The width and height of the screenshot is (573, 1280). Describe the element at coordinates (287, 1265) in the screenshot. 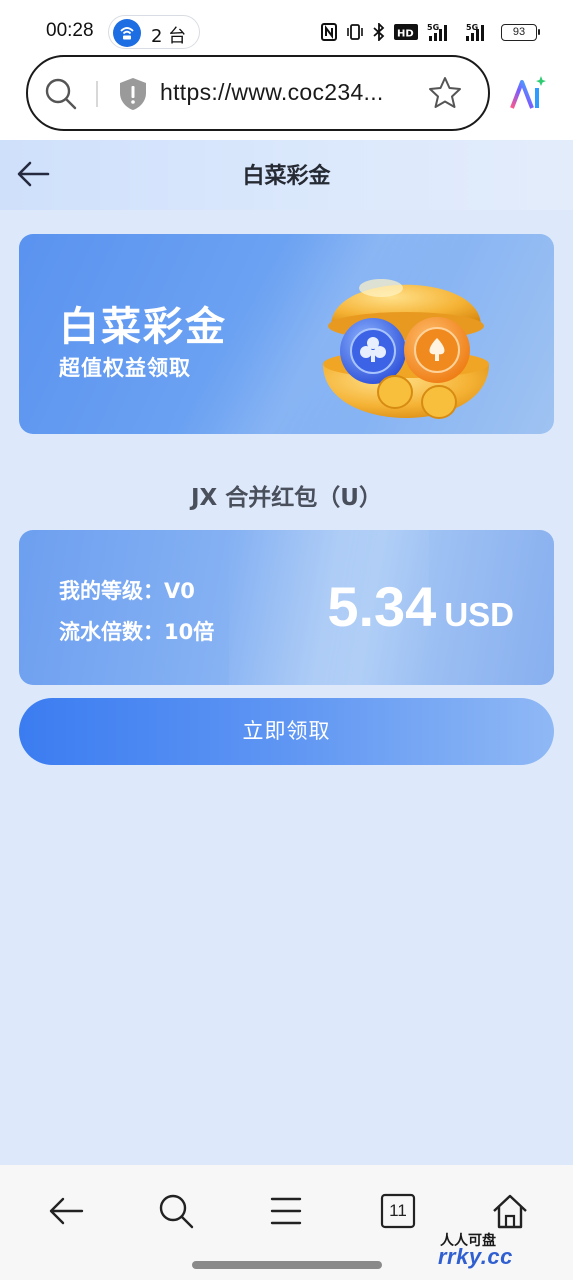

I see `home-indicator` at that location.